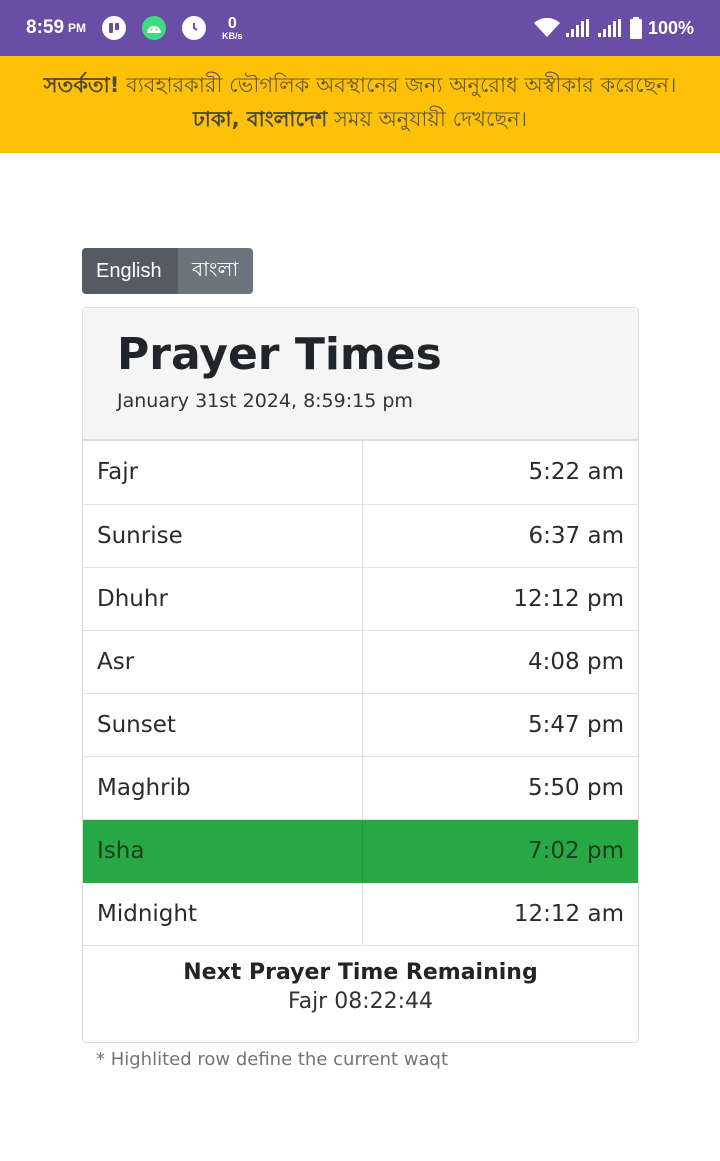 The width and height of the screenshot is (720, 1161). Describe the element at coordinates (223, 473) in the screenshot. I see `prayer-name: Fajr` at that location.